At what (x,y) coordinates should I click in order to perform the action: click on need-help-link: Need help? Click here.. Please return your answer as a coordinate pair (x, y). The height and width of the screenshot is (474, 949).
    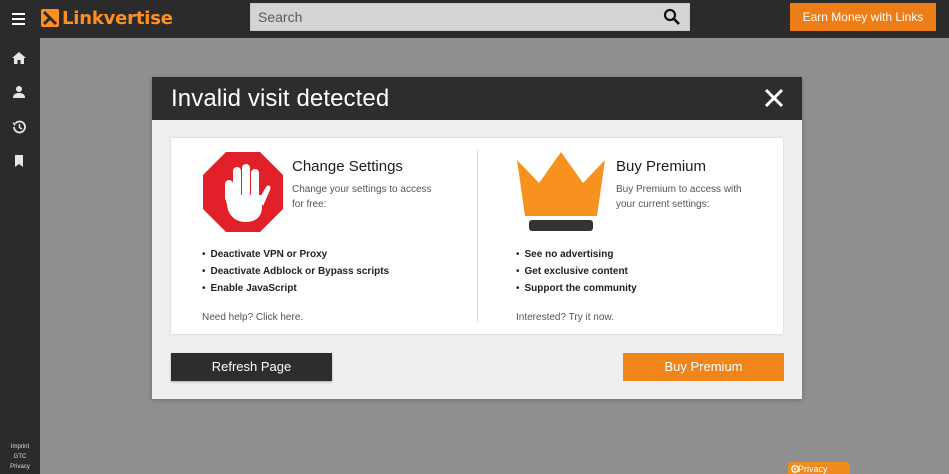
    Looking at the image, I should click on (252, 317).